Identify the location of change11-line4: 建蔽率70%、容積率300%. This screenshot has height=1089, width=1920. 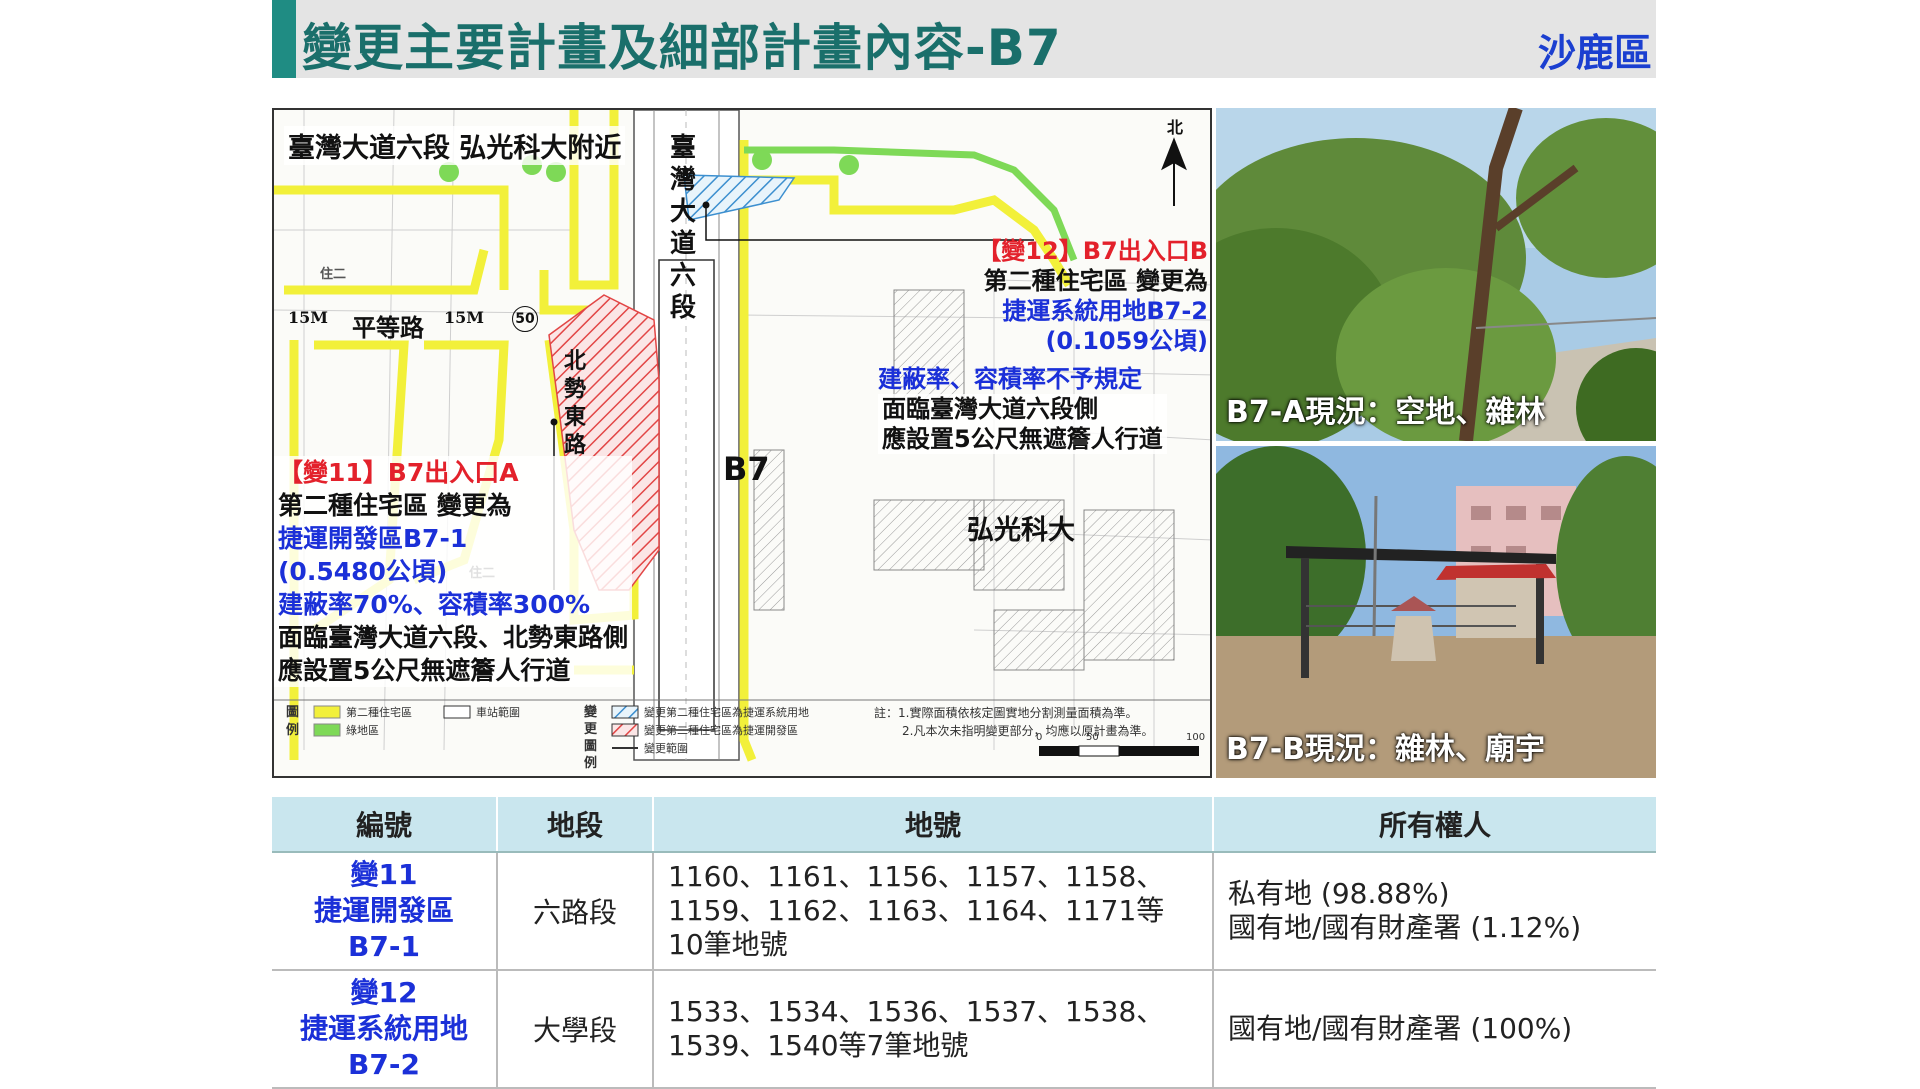
(453, 604).